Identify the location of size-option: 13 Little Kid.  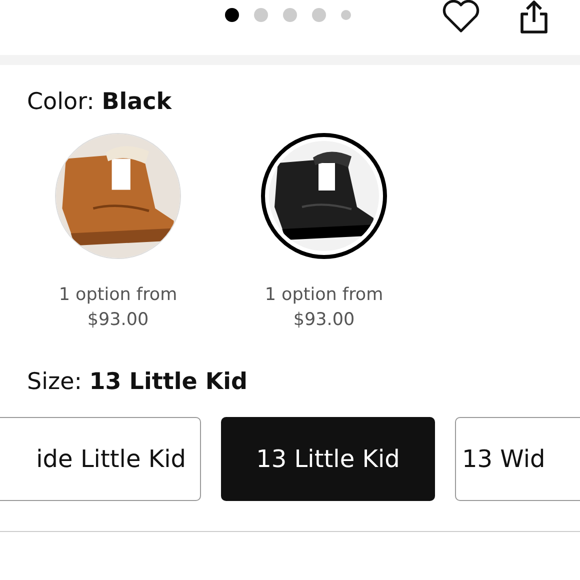
(328, 459).